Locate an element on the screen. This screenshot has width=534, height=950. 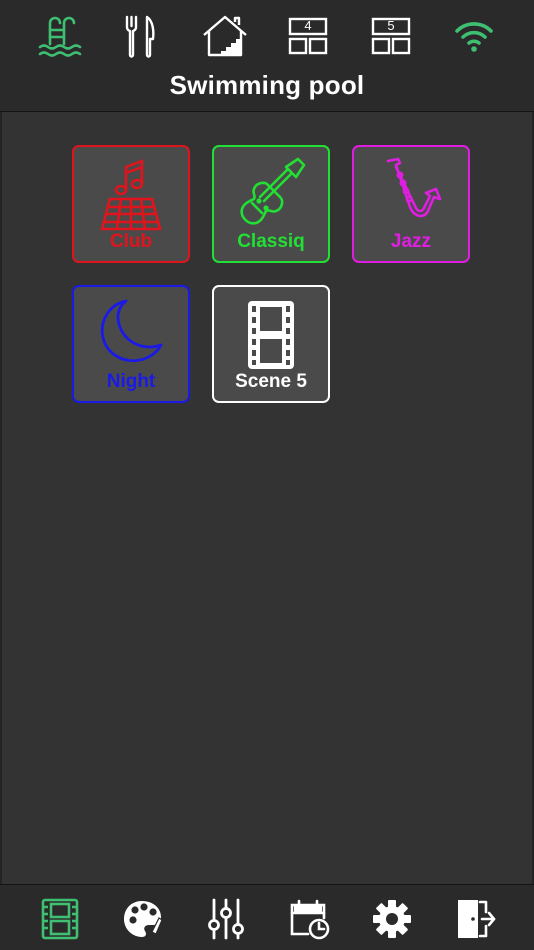
floor-5-icon: 5 is located at coordinates (391, 36).